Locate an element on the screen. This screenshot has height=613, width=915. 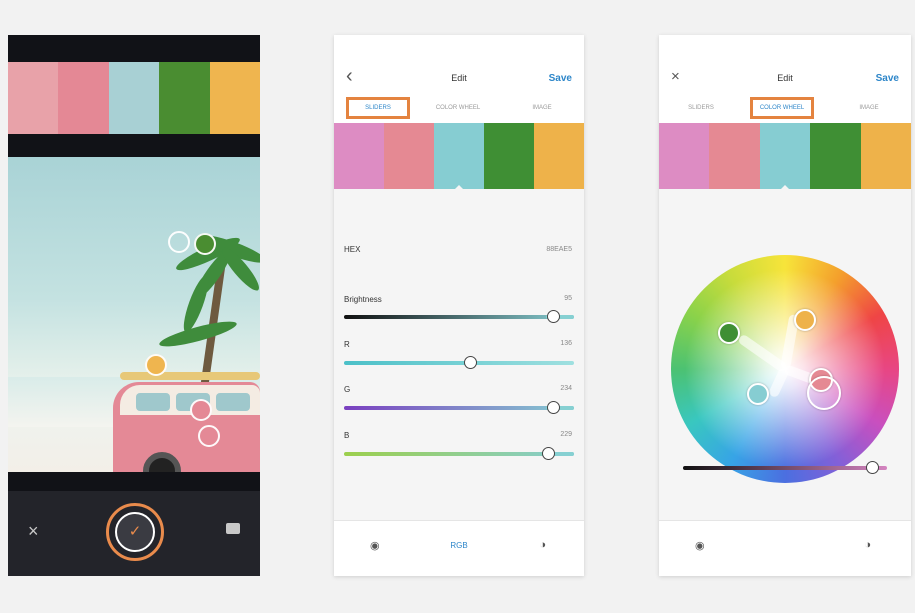
bottom-toolbar: ◉ RGB ◑ is located at coordinates (459, 548).